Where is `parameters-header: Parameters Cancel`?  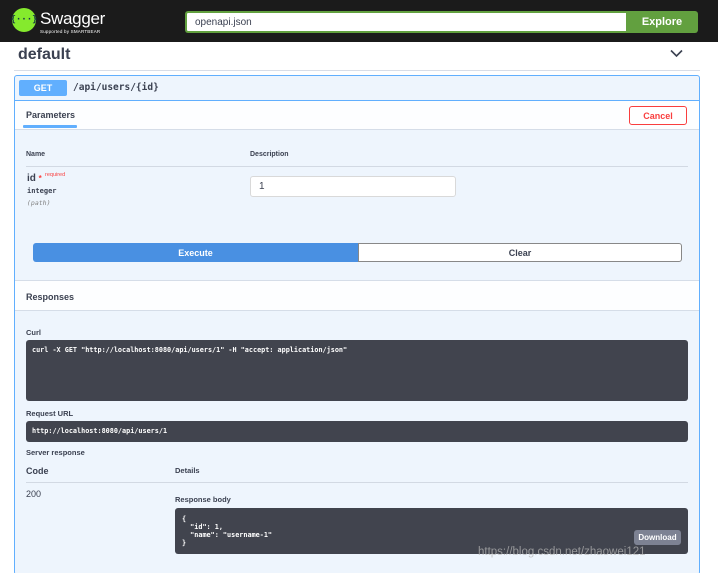 parameters-header: Parameters Cancel is located at coordinates (357, 115).